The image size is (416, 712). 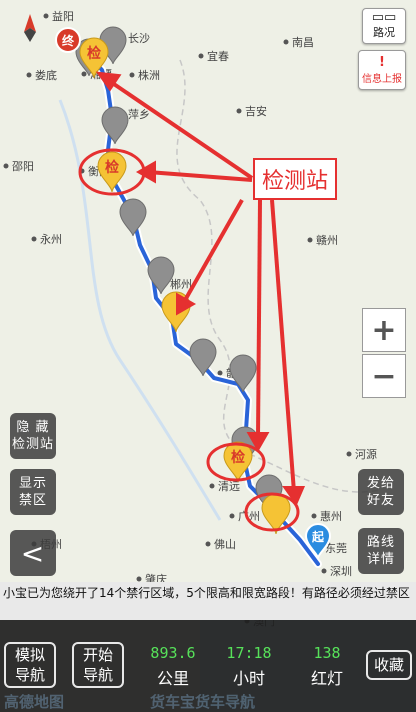 What do you see at coordinates (33, 436) in the screenshot?
I see `hide-checkpoints-button: 隐 藏 检测站` at bounding box center [33, 436].